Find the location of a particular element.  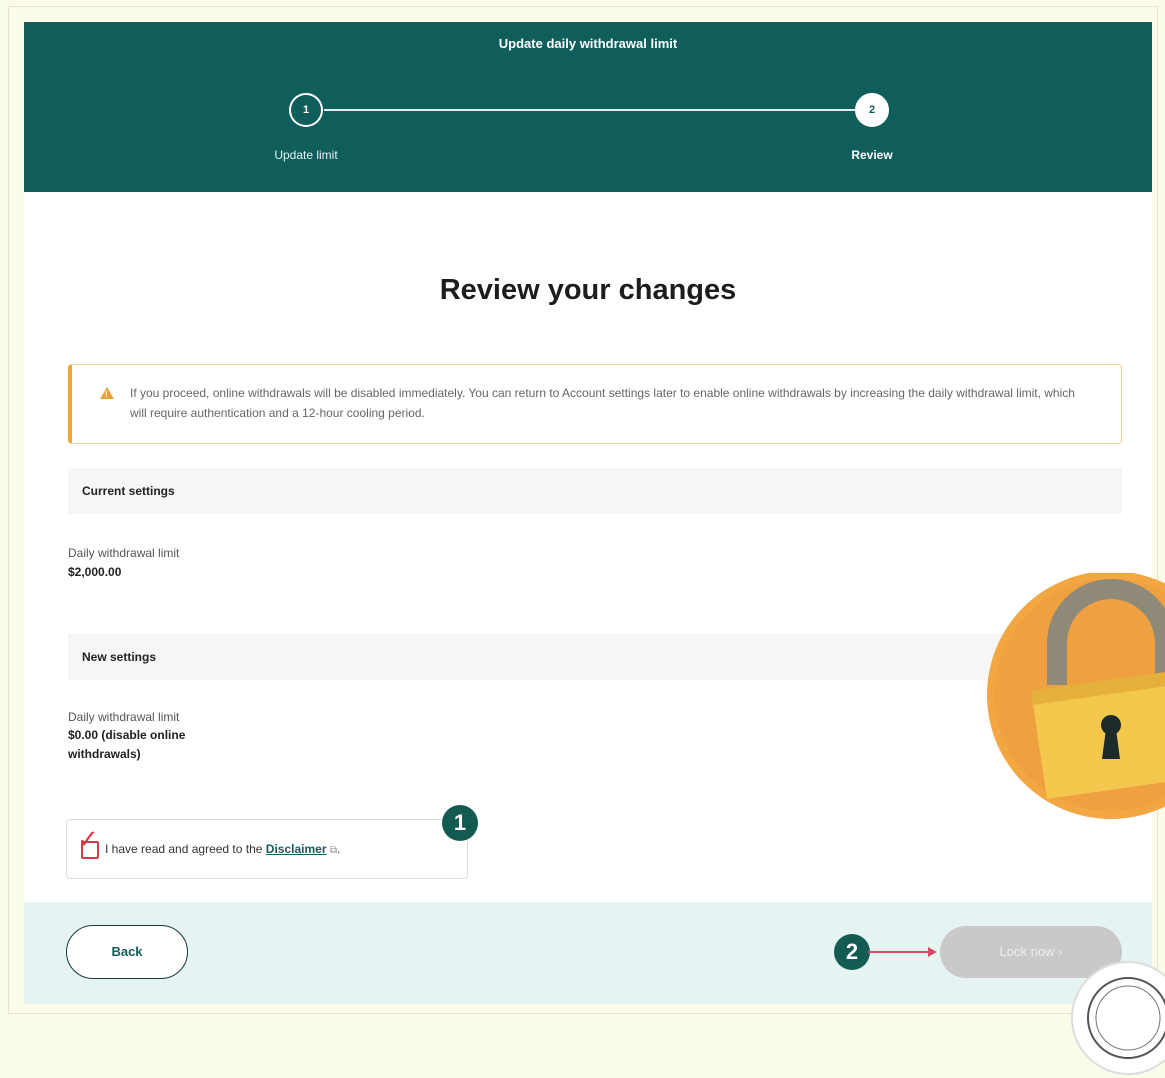

disclaimer-suffix: . is located at coordinates (338, 849).